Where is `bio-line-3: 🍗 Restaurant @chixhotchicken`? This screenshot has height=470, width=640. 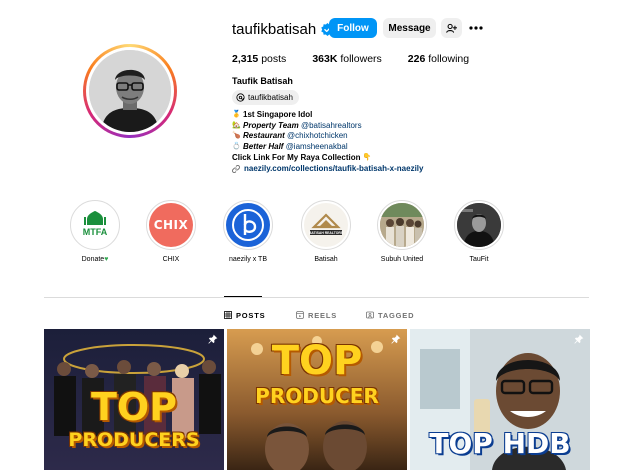 bio-line-3: 🍗 Restaurant @chixhotchicken is located at coordinates (290, 136).